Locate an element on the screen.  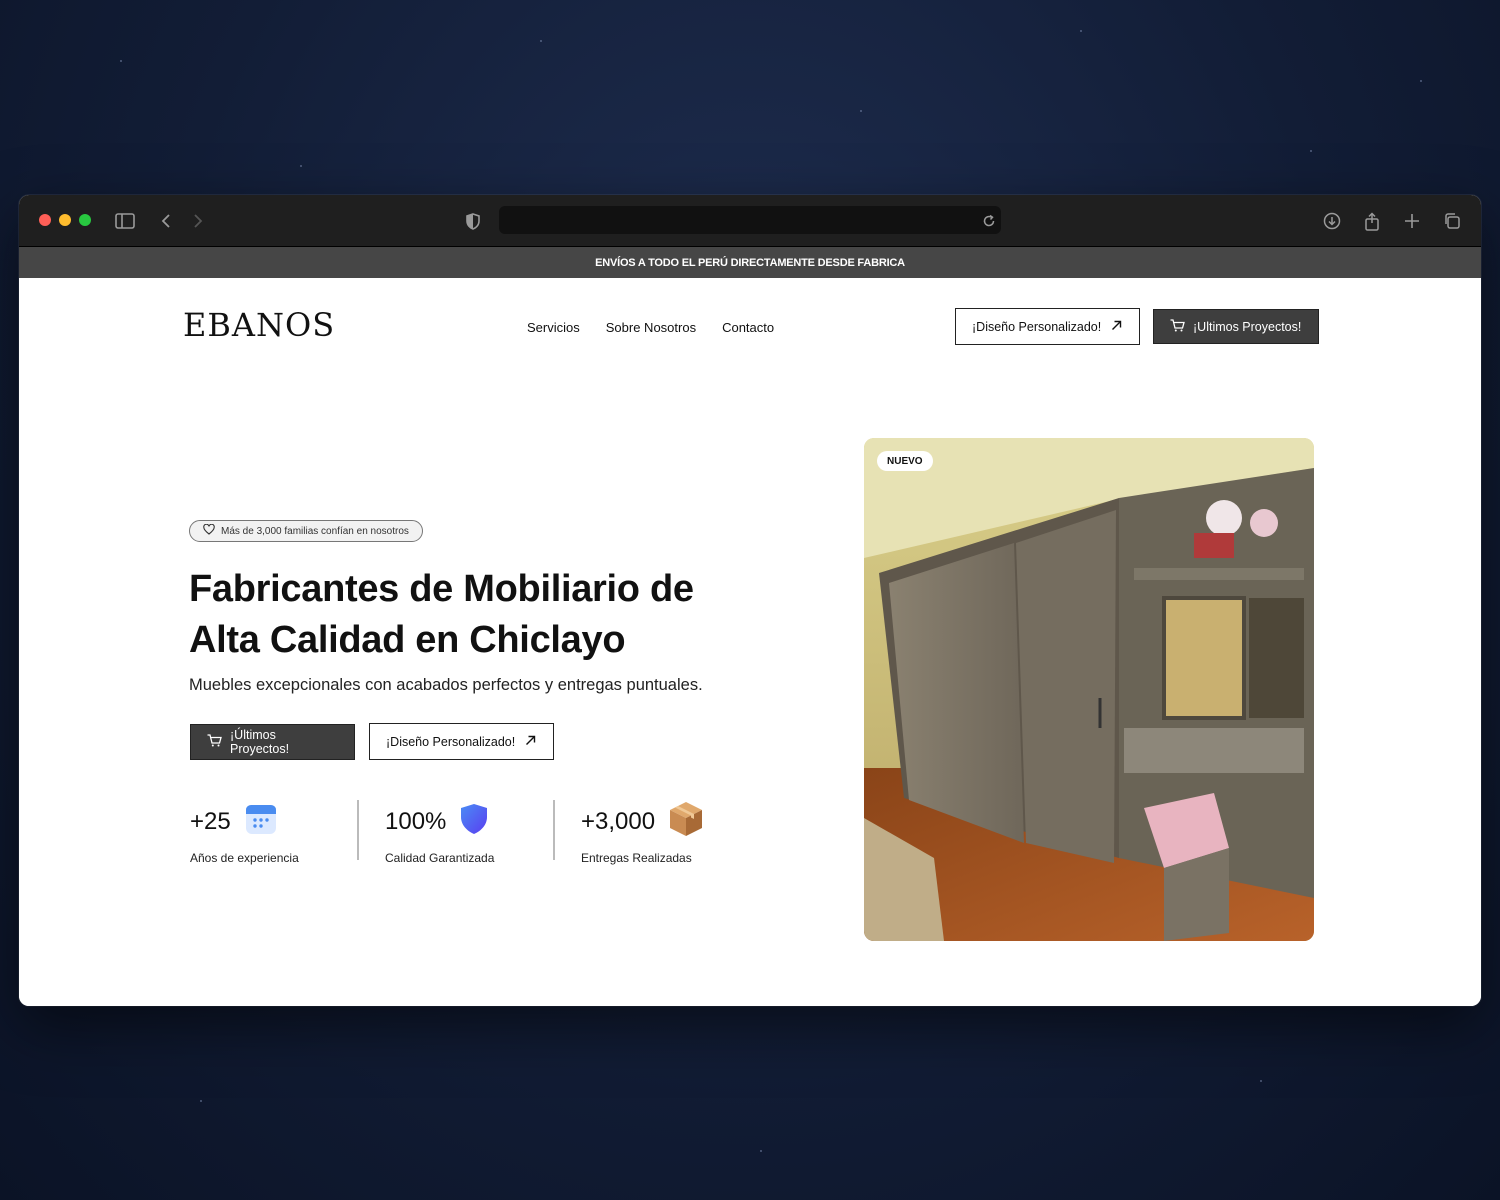
header-custom-design-button: ¡Diseño Personalizado! is located at coordinates (1047, 326).